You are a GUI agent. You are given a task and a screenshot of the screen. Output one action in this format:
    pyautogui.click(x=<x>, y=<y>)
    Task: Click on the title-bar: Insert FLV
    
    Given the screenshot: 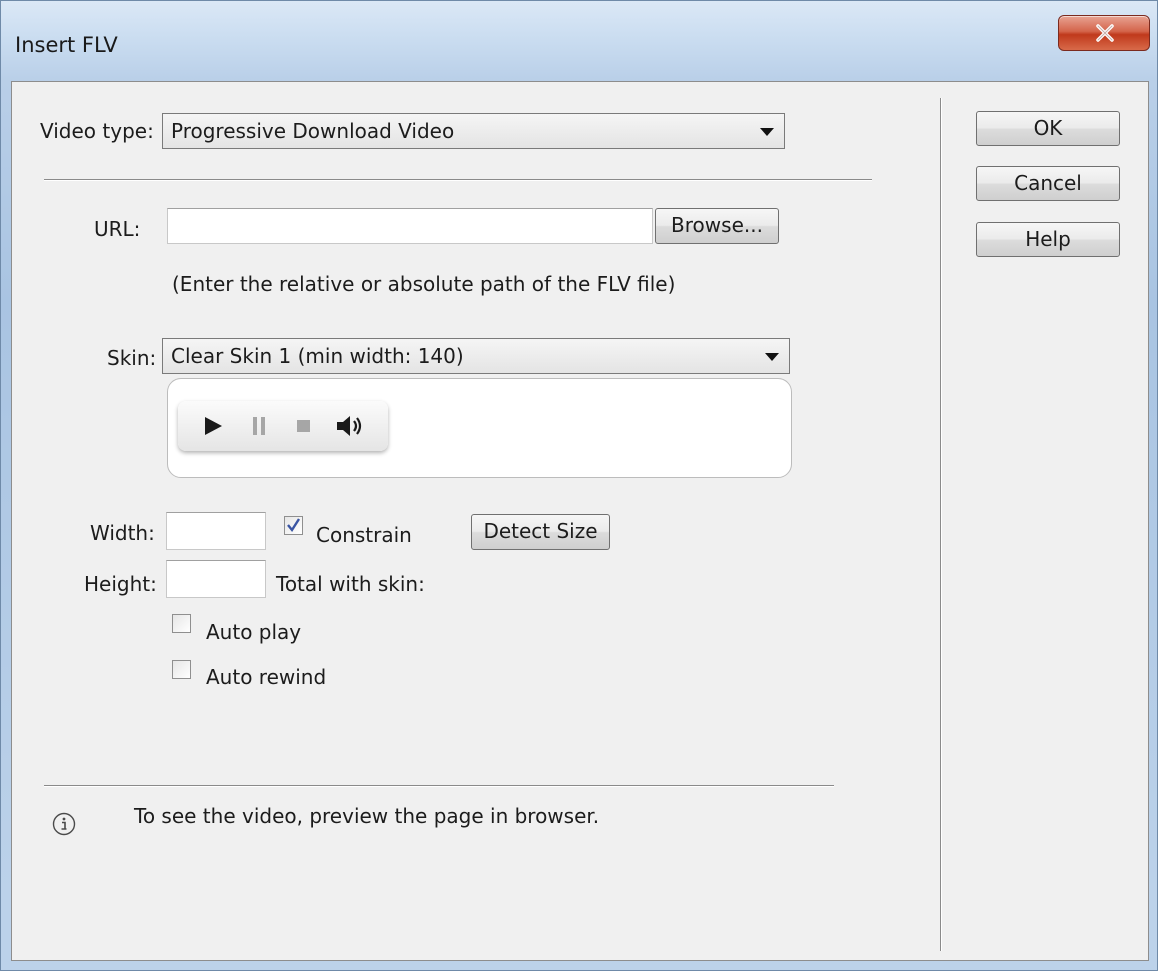 What is the action you would take?
    pyautogui.click(x=579, y=41)
    